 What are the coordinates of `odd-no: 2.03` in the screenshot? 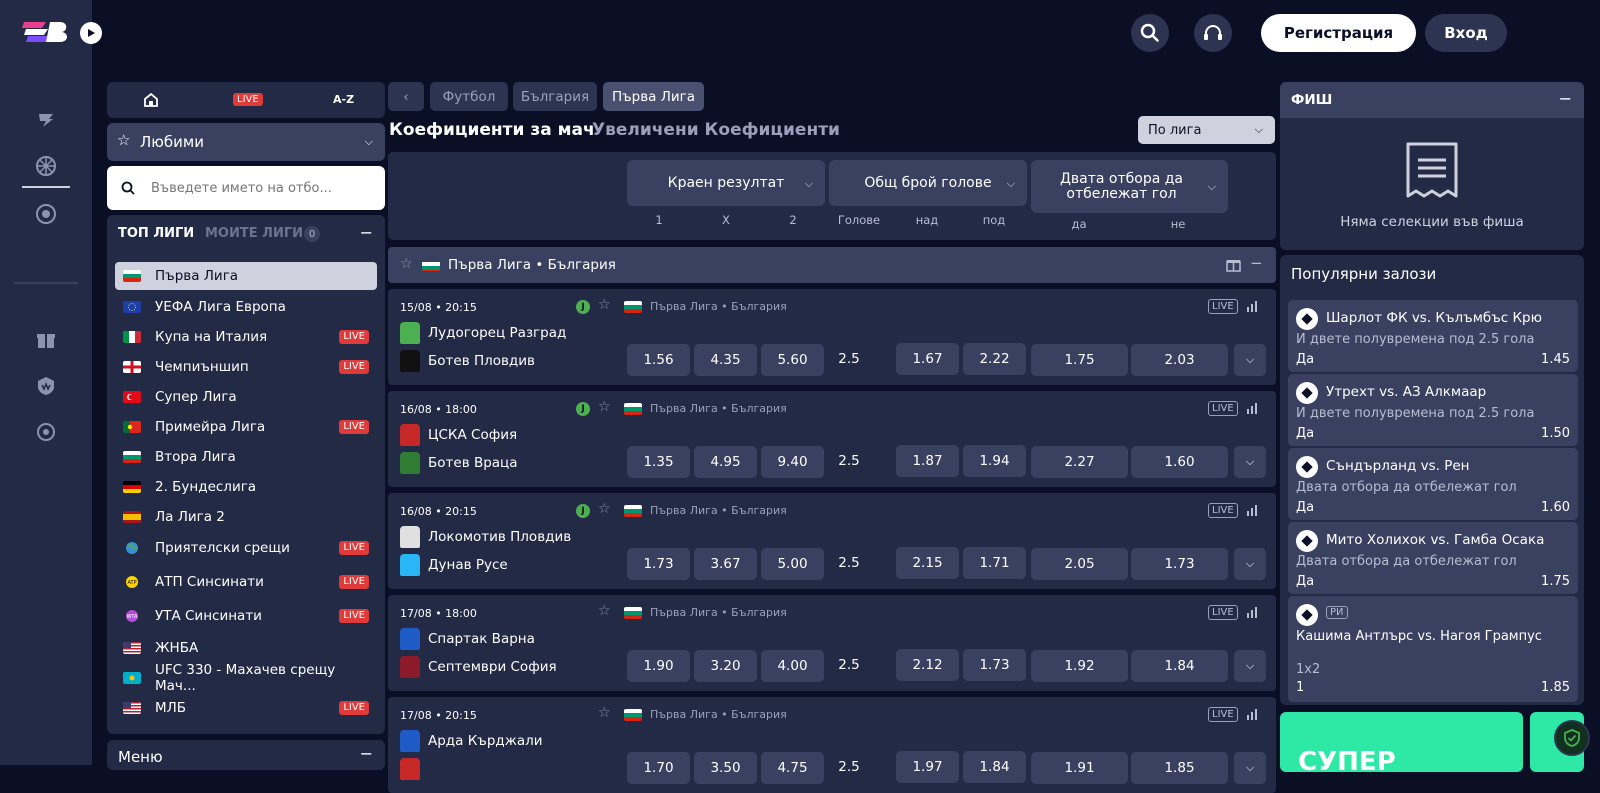 It's located at (1179, 360).